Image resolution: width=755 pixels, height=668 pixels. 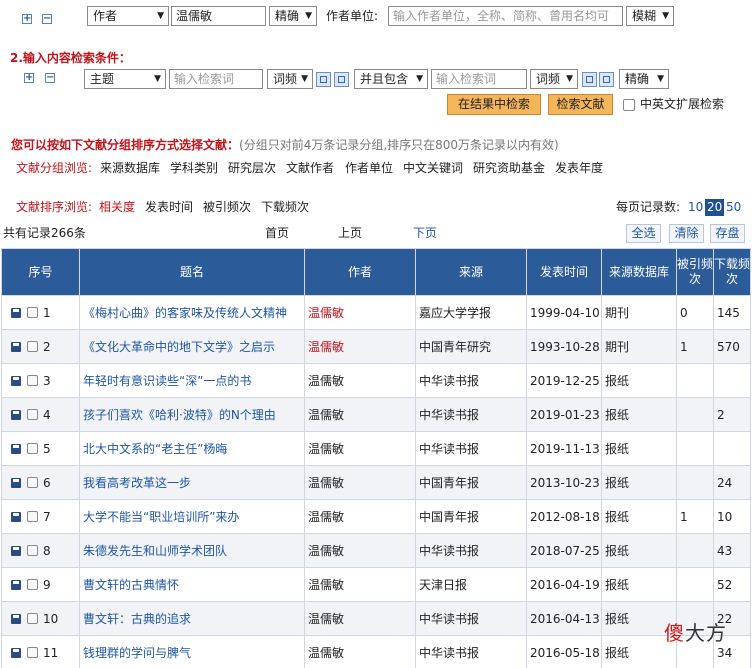 I want to click on search-button: 检索文献, so click(x=580, y=104).